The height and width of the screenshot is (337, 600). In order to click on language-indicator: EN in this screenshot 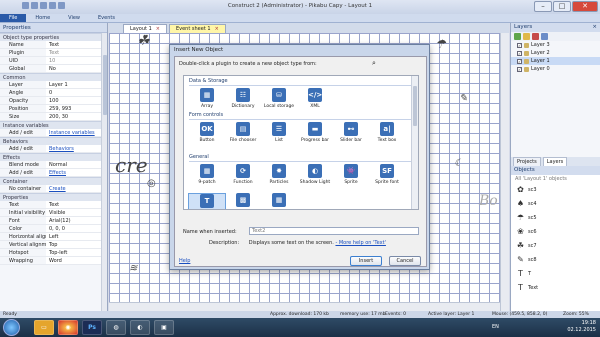, I will do `click(495, 327)`.